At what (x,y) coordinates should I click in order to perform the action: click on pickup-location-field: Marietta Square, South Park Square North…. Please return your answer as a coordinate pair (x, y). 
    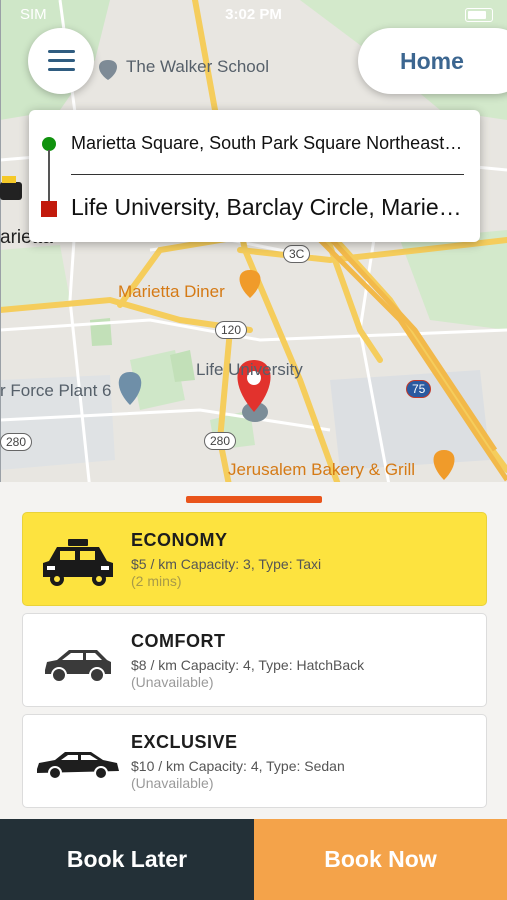
    Looking at the image, I should click on (268, 143).